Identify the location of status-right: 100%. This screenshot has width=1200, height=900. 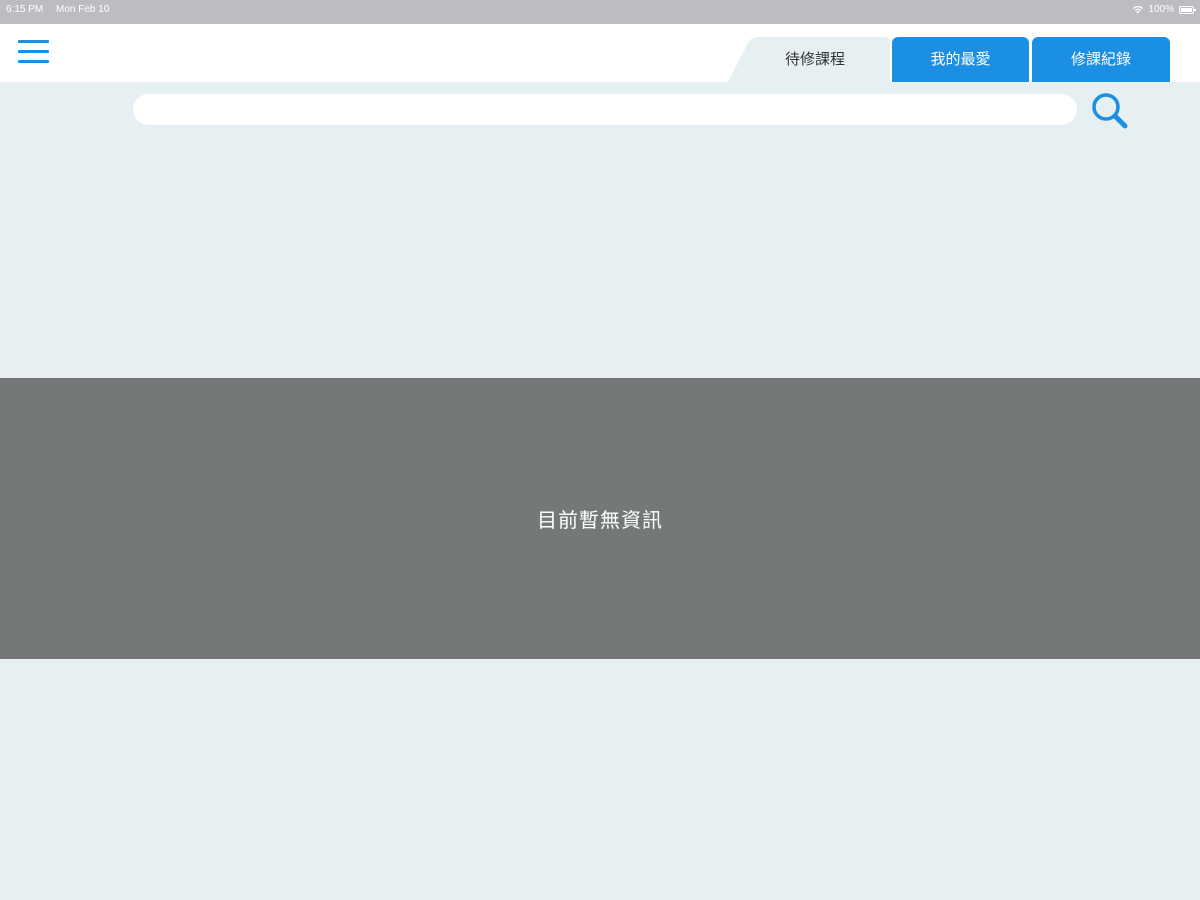
(1153, 9).